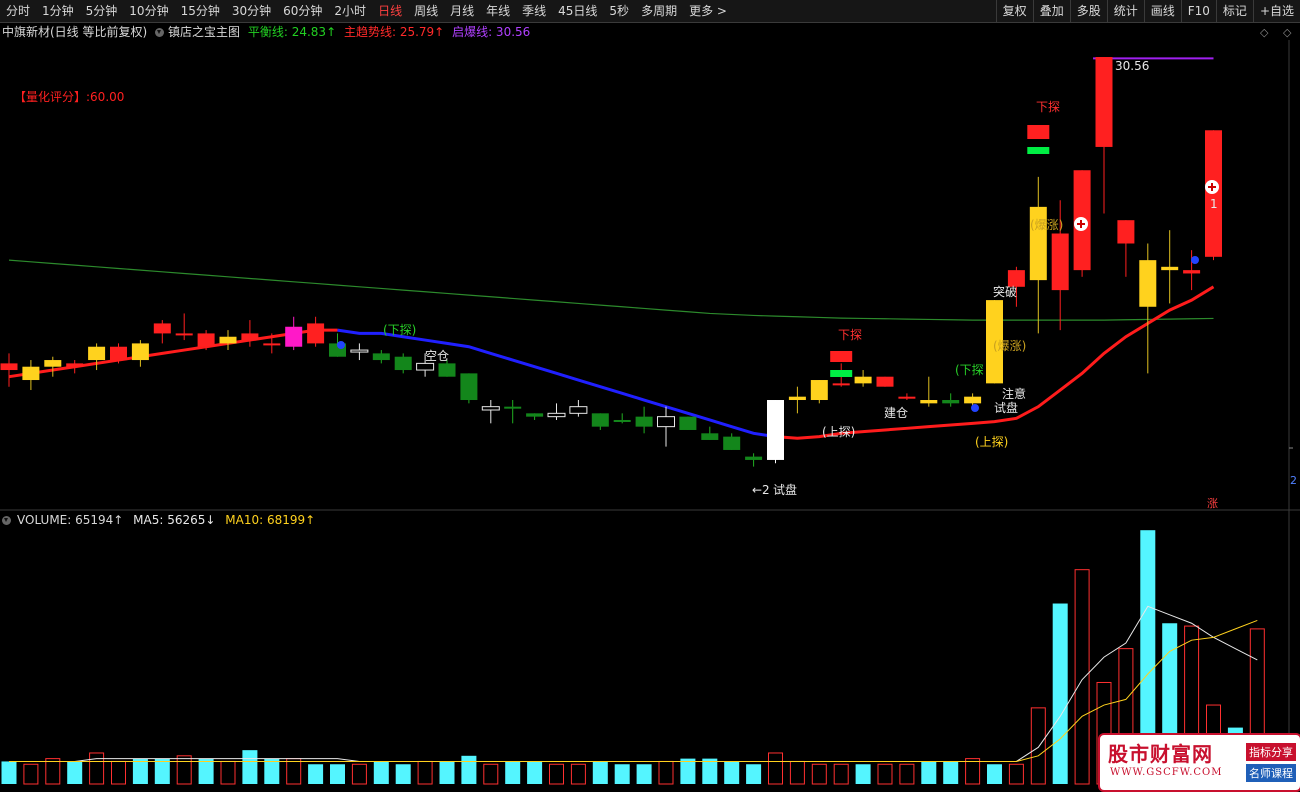 The height and width of the screenshot is (792, 1300). Describe the element at coordinates (841, 356) in the screenshot. I see `signal-bar-red` at that location.